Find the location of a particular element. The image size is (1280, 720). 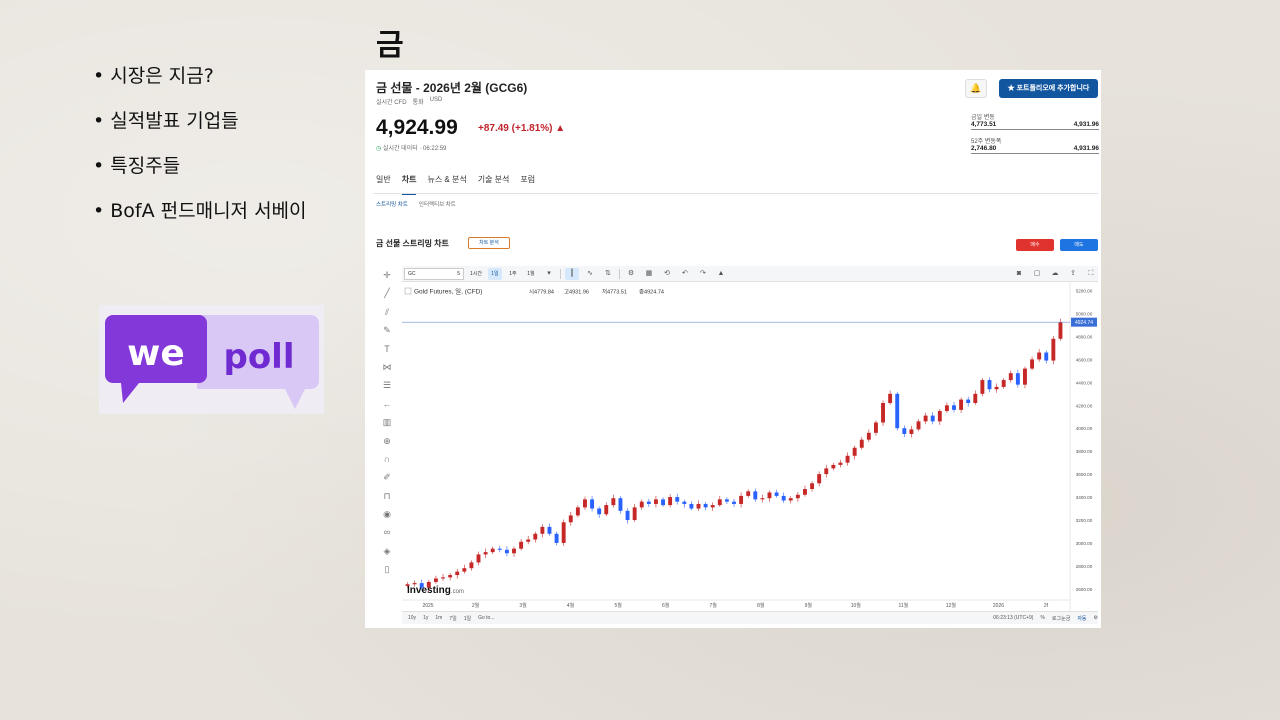

templates-icon: ▦ is located at coordinates (649, 274).